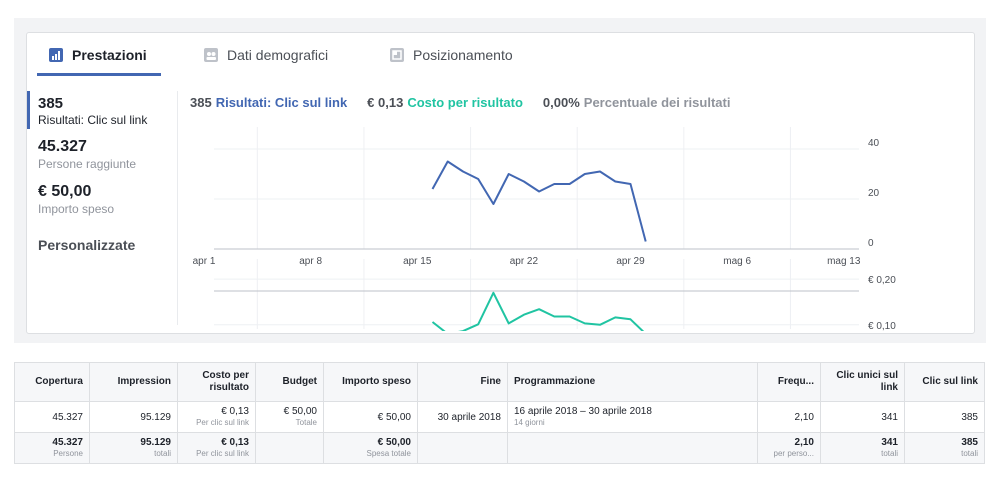  I want to click on people-icon, so click(211, 55).